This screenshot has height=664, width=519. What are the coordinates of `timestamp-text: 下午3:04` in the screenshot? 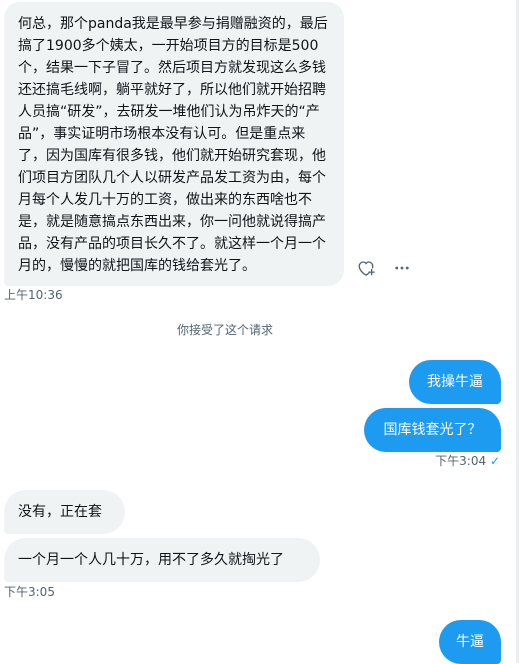 It's located at (461, 461).